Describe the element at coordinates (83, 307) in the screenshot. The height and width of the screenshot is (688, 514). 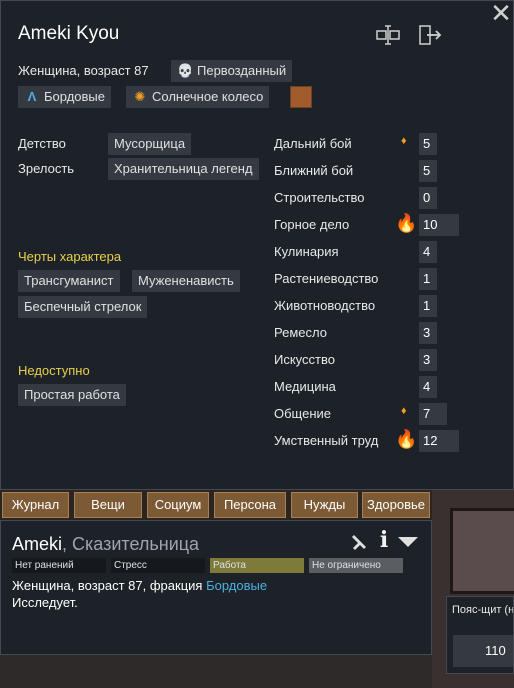
I see `trait-chip: Беспечный стрелок` at that location.